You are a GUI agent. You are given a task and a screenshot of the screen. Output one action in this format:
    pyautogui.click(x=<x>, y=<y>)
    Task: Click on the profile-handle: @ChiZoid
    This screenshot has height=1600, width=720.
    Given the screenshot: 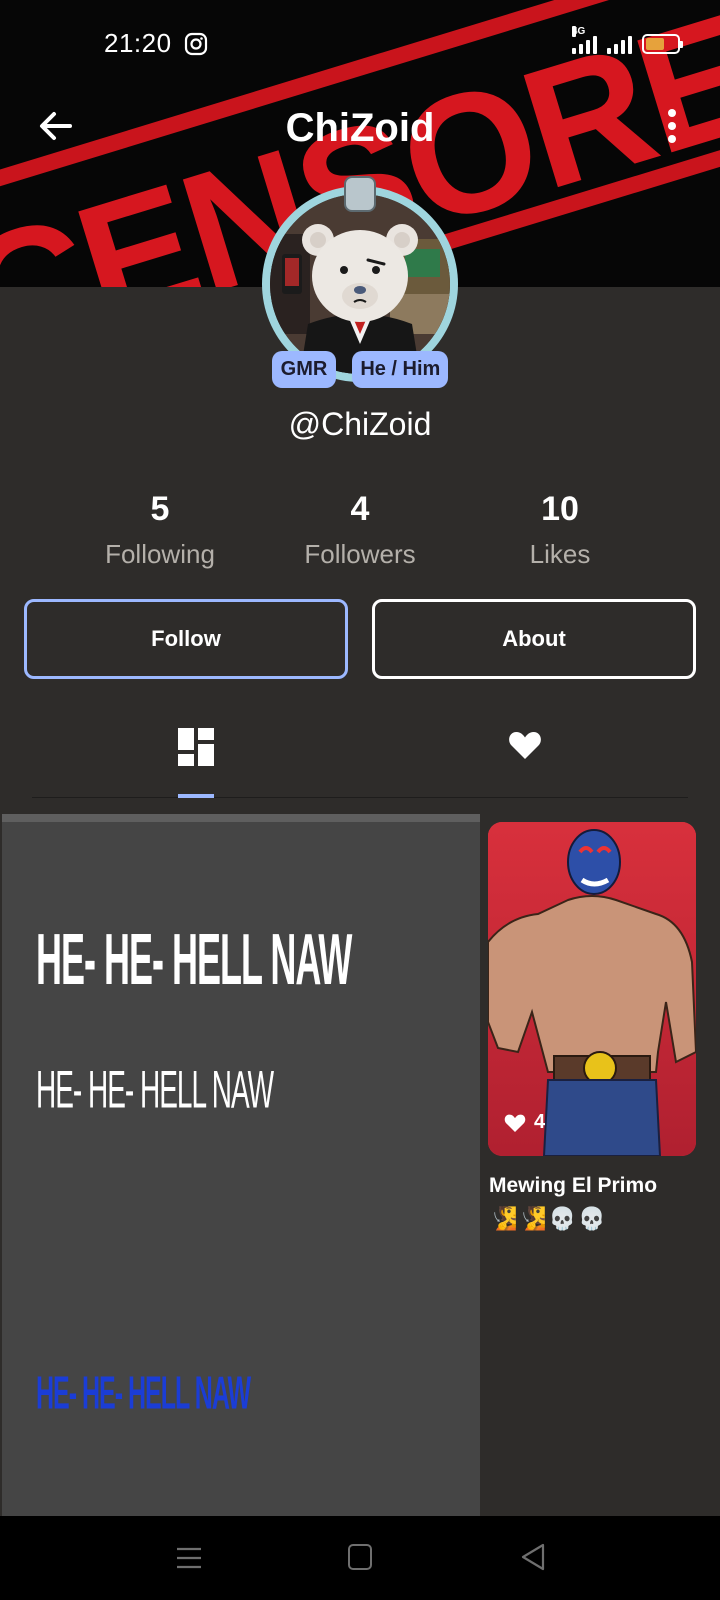 What is the action you would take?
    pyautogui.click(x=360, y=424)
    